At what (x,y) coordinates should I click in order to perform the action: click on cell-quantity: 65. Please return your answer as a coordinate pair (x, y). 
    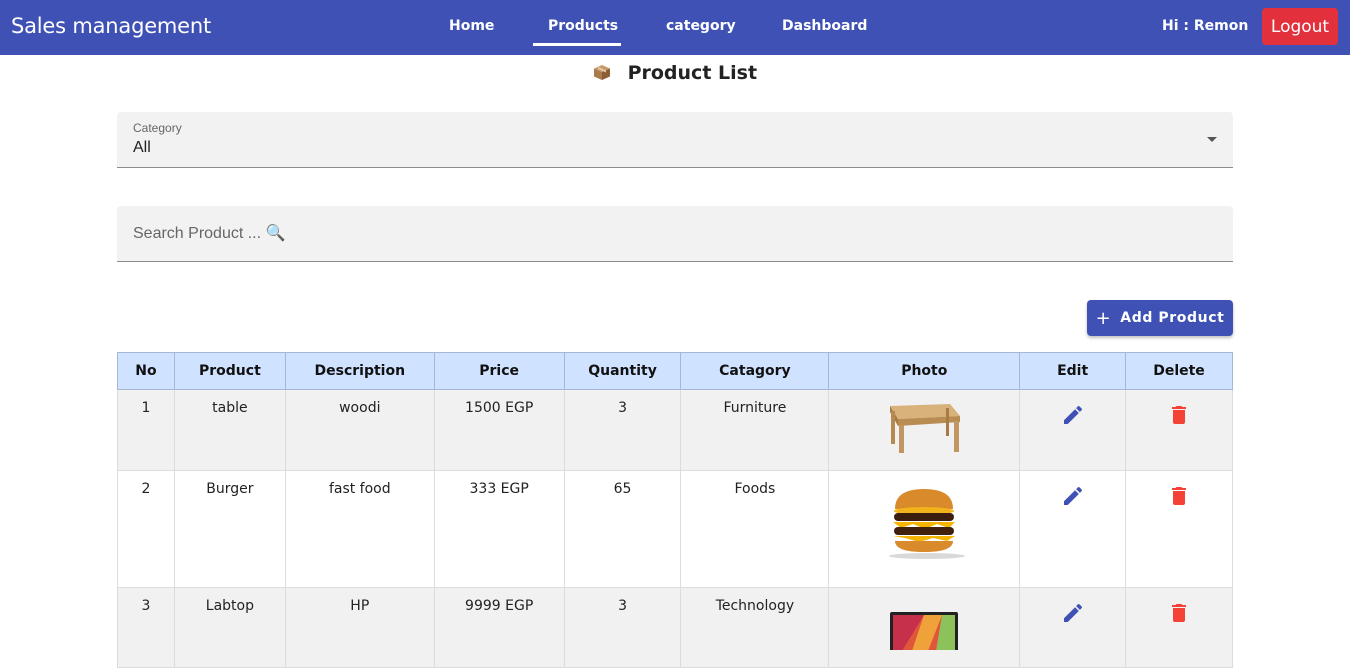
    Looking at the image, I should click on (622, 529).